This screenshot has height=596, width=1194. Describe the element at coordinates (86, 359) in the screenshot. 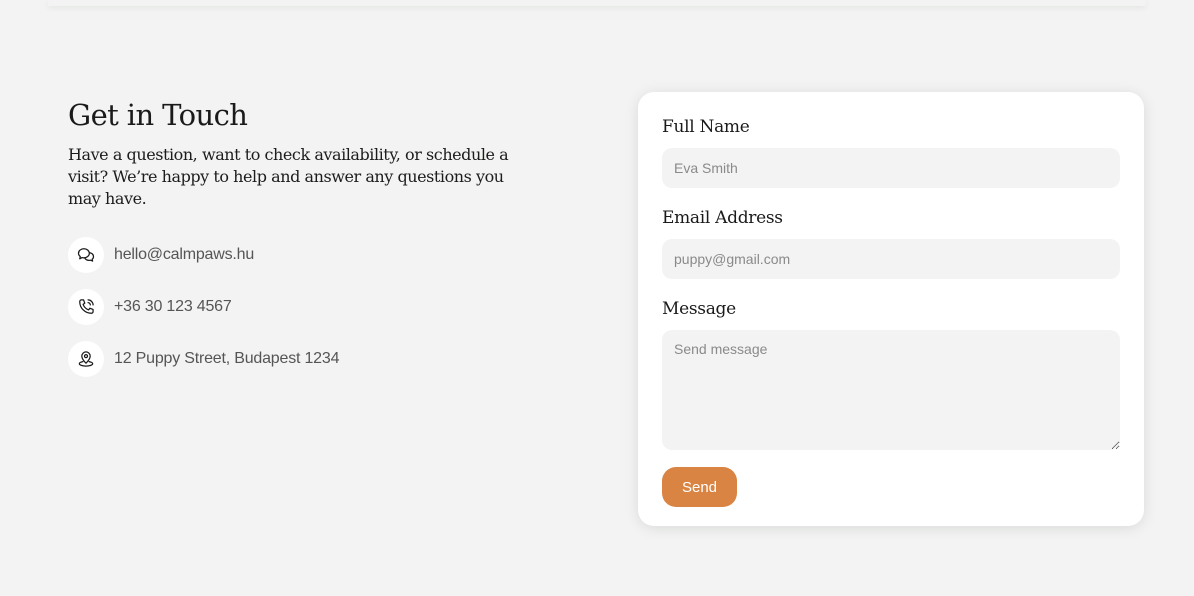

I see `map-pin-icon` at that location.